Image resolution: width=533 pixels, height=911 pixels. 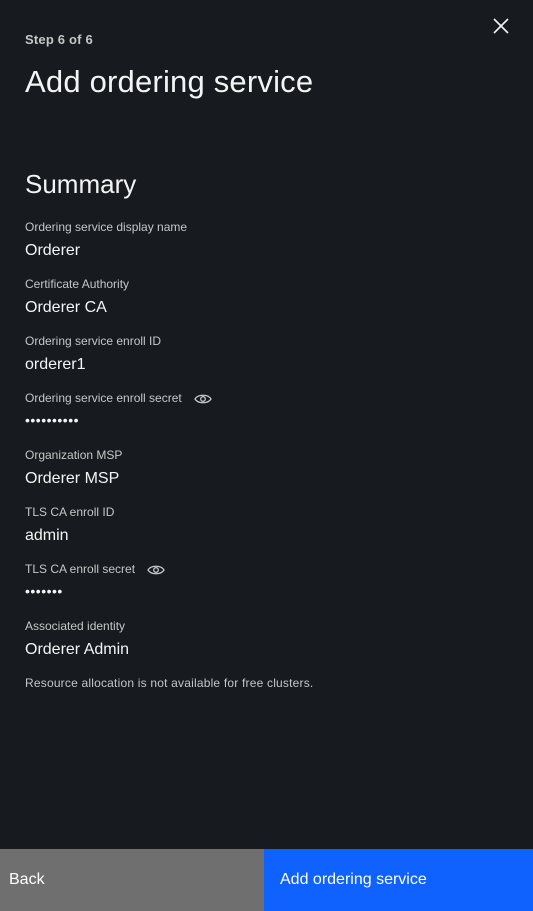 What do you see at coordinates (266, 305) in the screenshot?
I see `field-certificate-authority: Certificate Authority Orderer CA` at bounding box center [266, 305].